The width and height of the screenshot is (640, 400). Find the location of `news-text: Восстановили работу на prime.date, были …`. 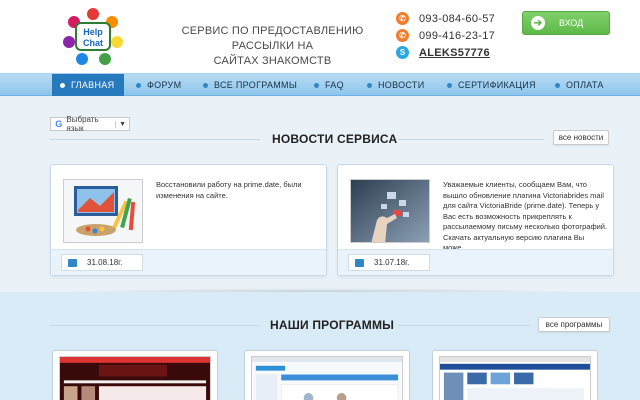

news-text: Восстановили работу на prime.date, были … is located at coordinates (229, 190).